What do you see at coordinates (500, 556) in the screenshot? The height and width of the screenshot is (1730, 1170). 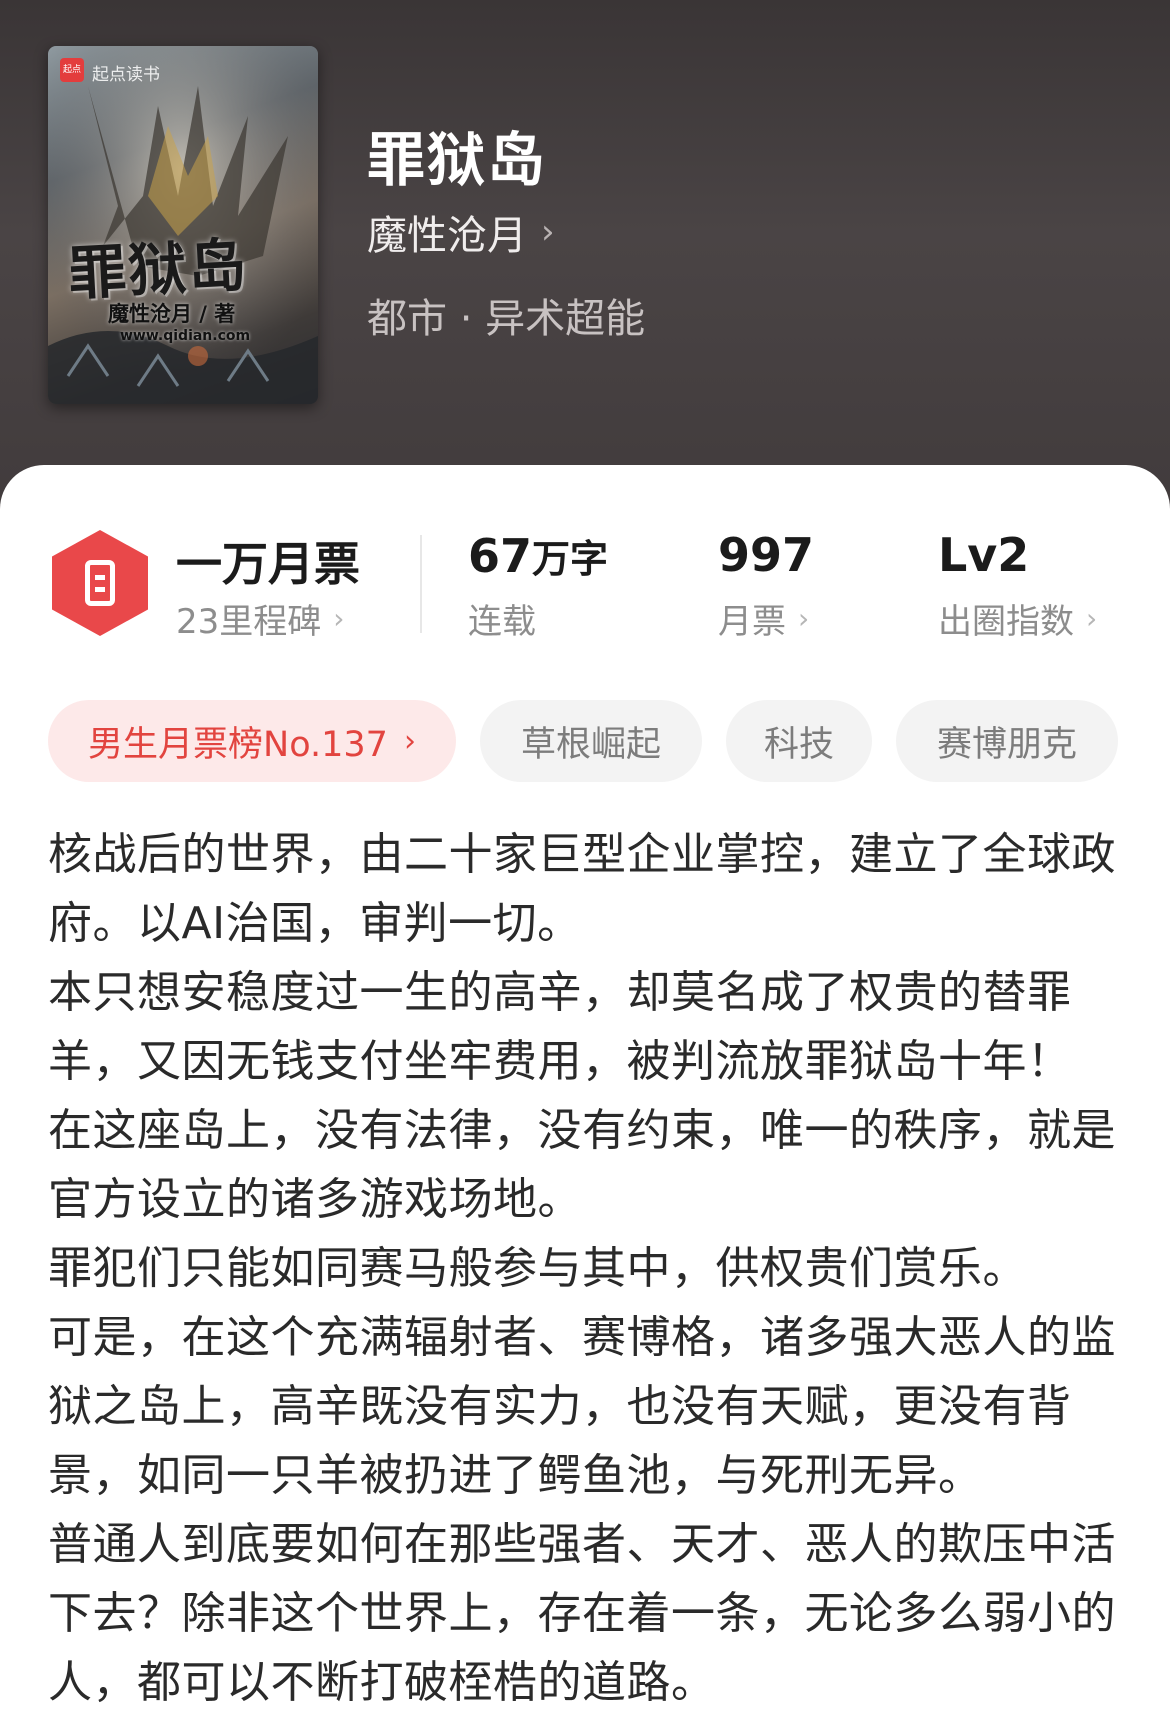 I see `word-count-value: 67` at bounding box center [500, 556].